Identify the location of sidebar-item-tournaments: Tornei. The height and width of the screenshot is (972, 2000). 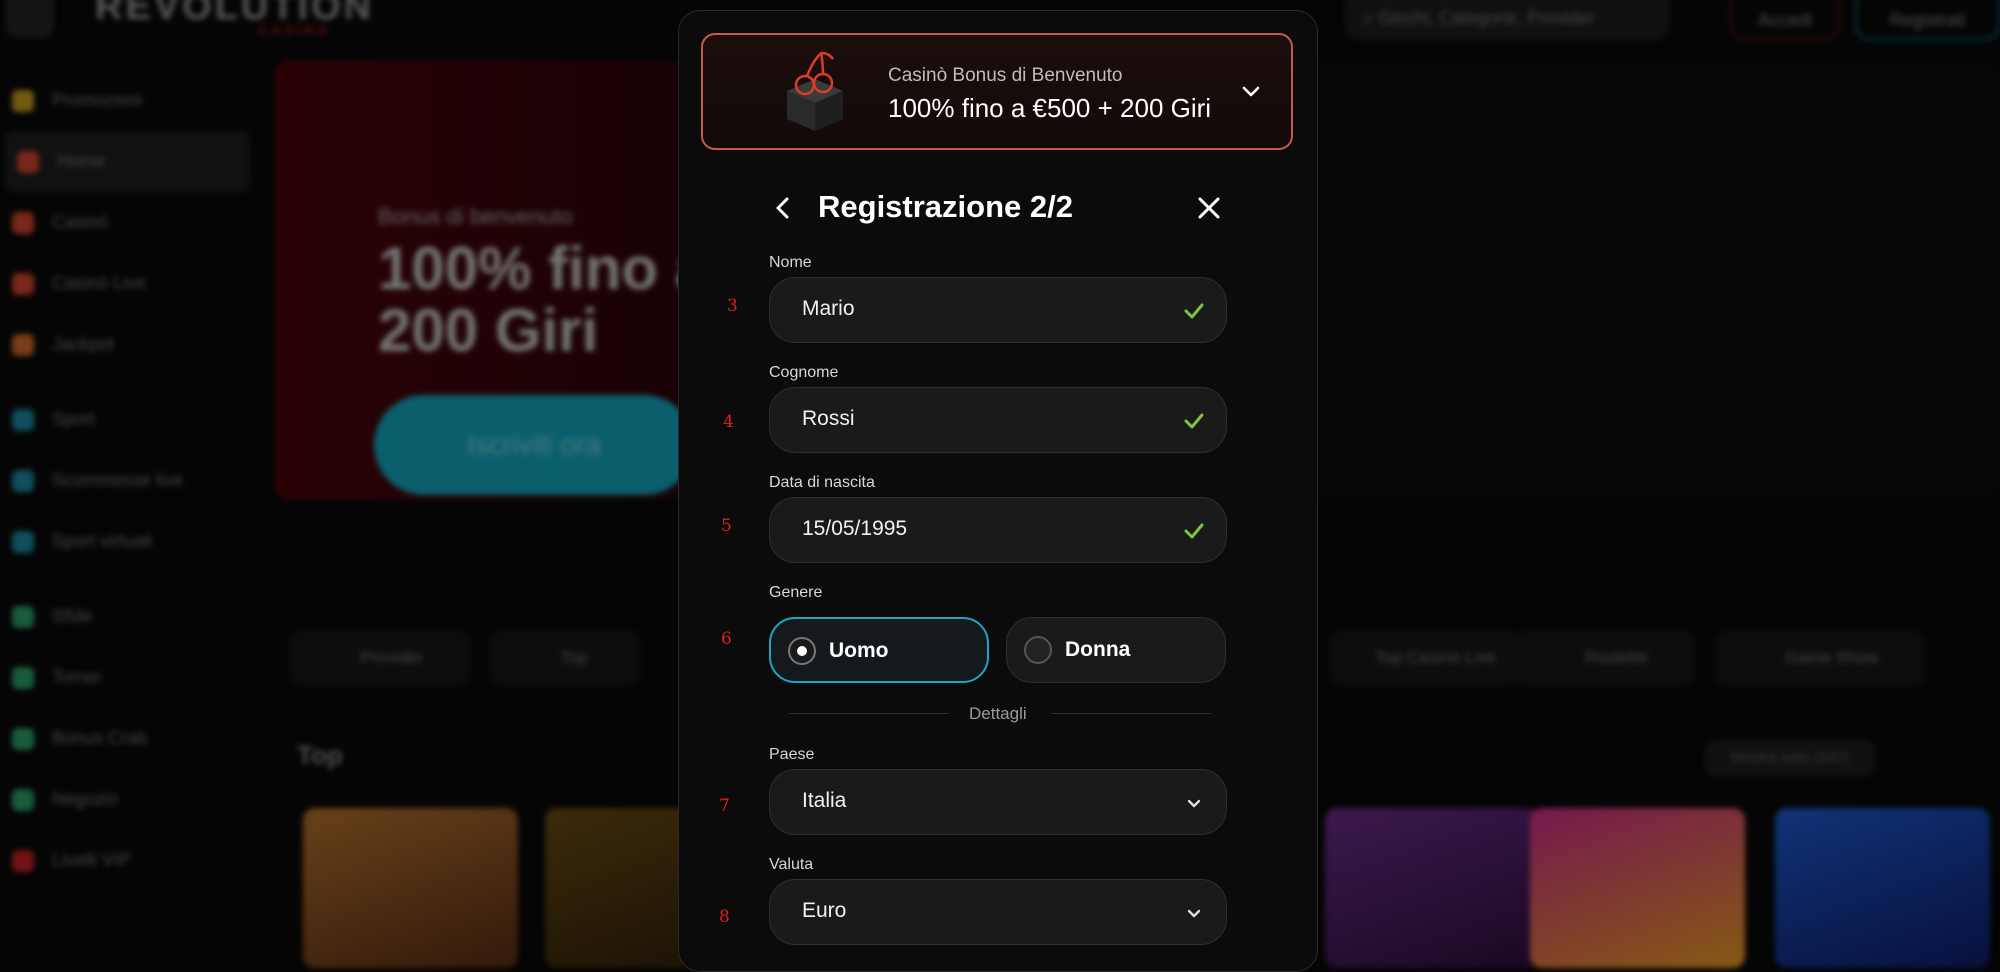
(127, 677).